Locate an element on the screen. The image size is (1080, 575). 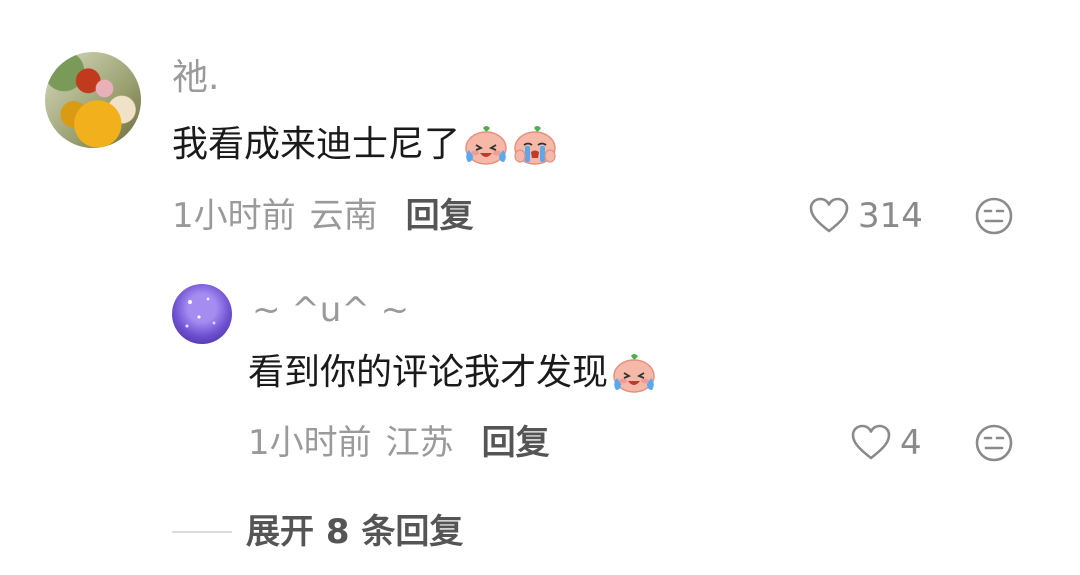
reply-location: 江苏 is located at coordinates (419, 443).